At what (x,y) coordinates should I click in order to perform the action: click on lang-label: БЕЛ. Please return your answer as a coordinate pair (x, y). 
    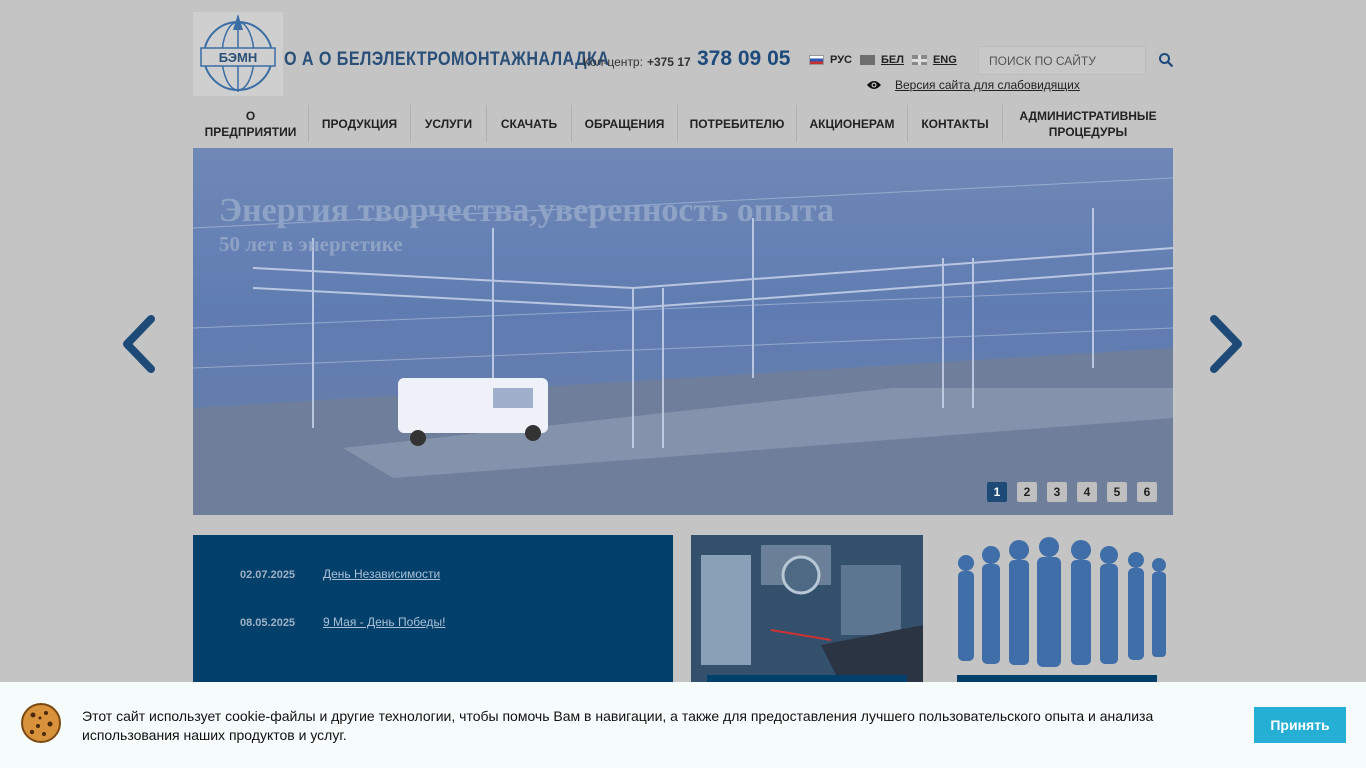
    Looking at the image, I should click on (892, 60).